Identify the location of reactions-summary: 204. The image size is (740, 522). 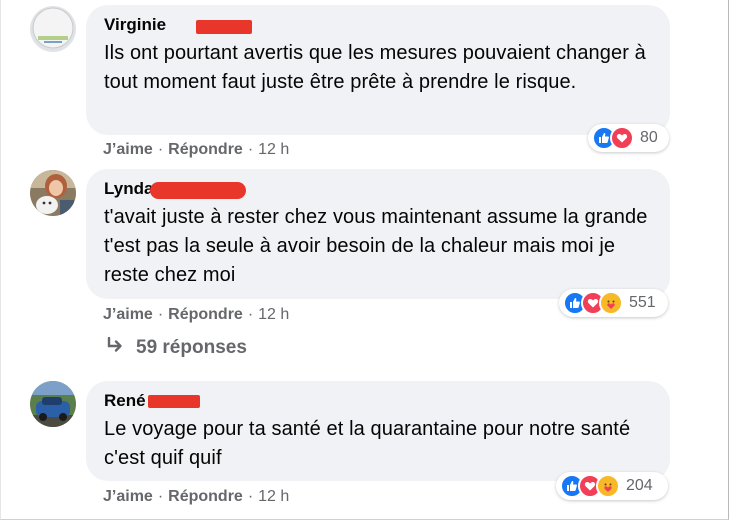
(612, 486).